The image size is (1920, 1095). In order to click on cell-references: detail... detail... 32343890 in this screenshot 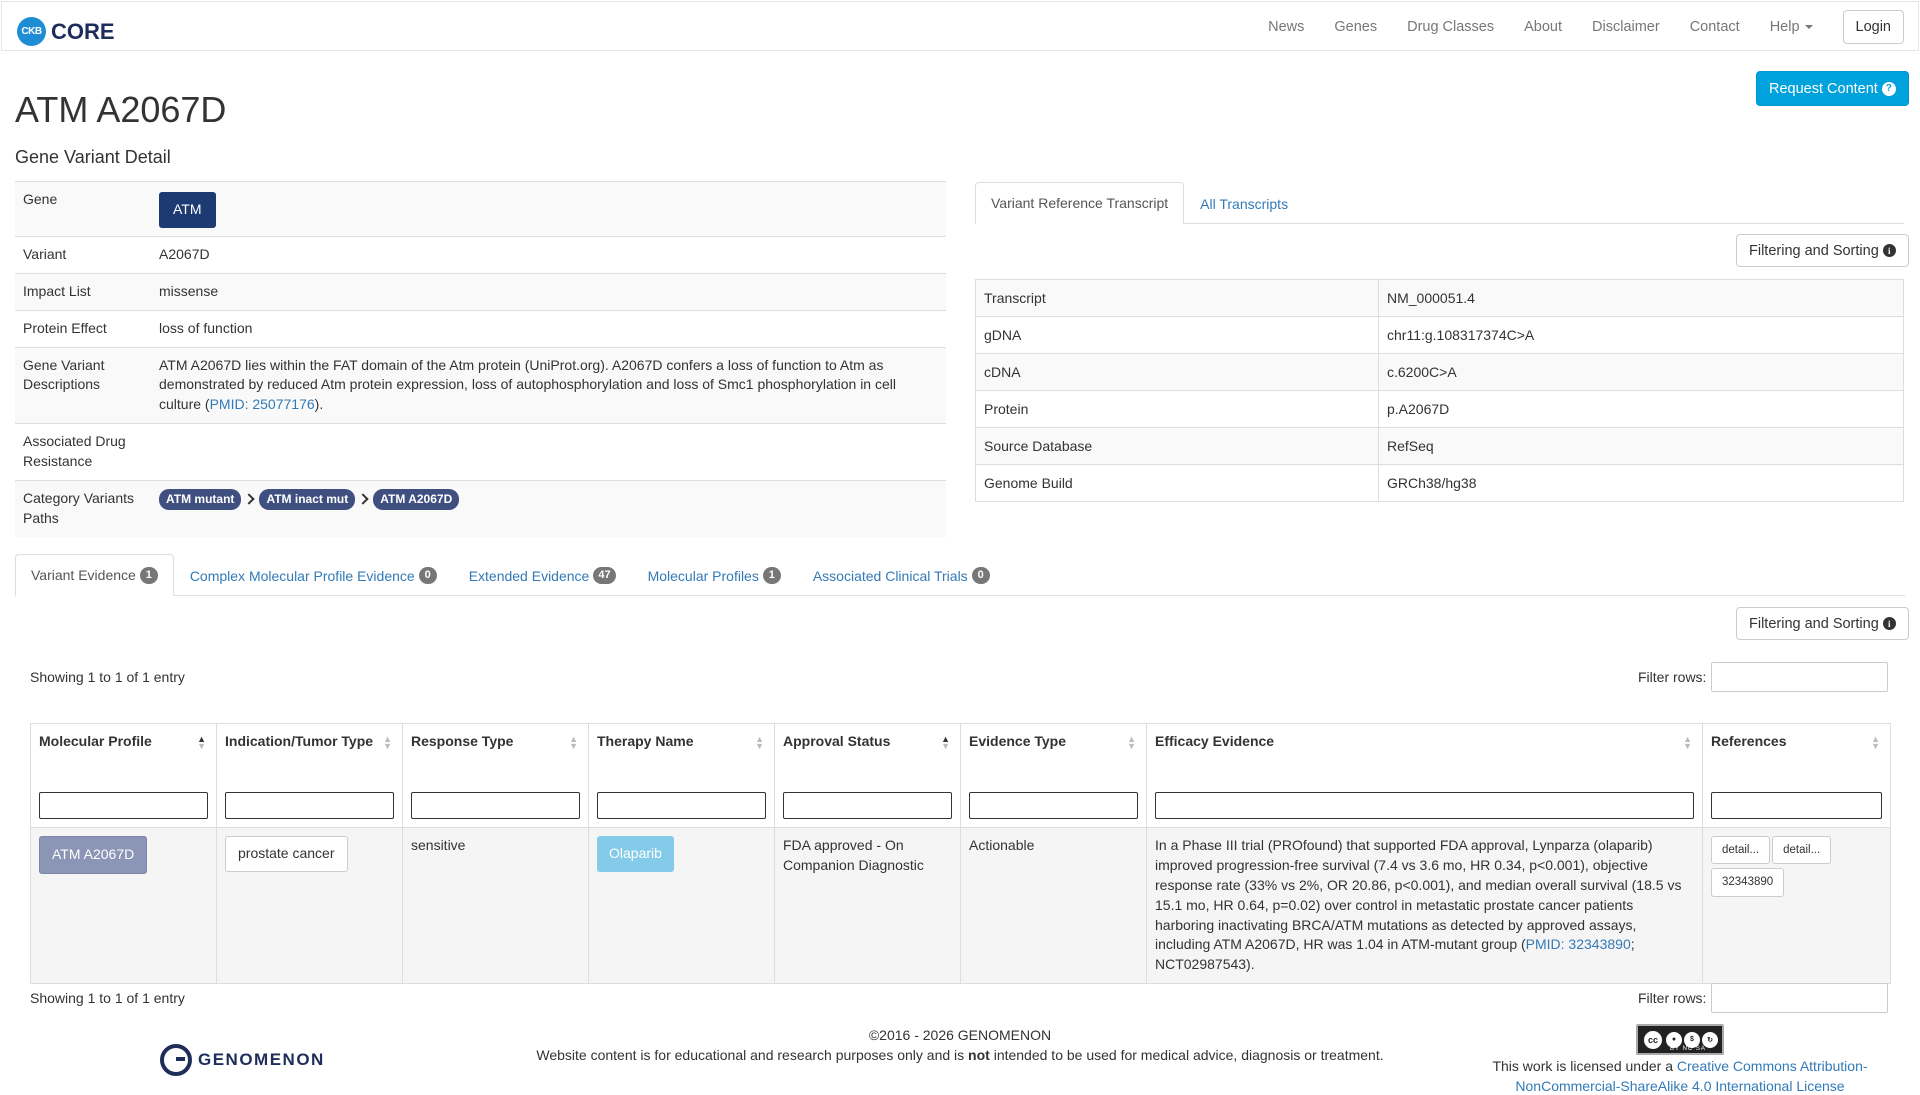, I will do `click(1796, 905)`.